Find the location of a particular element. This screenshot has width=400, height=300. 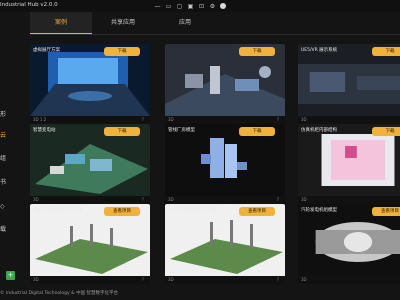

add-icon: + is located at coordinates (10, 275).